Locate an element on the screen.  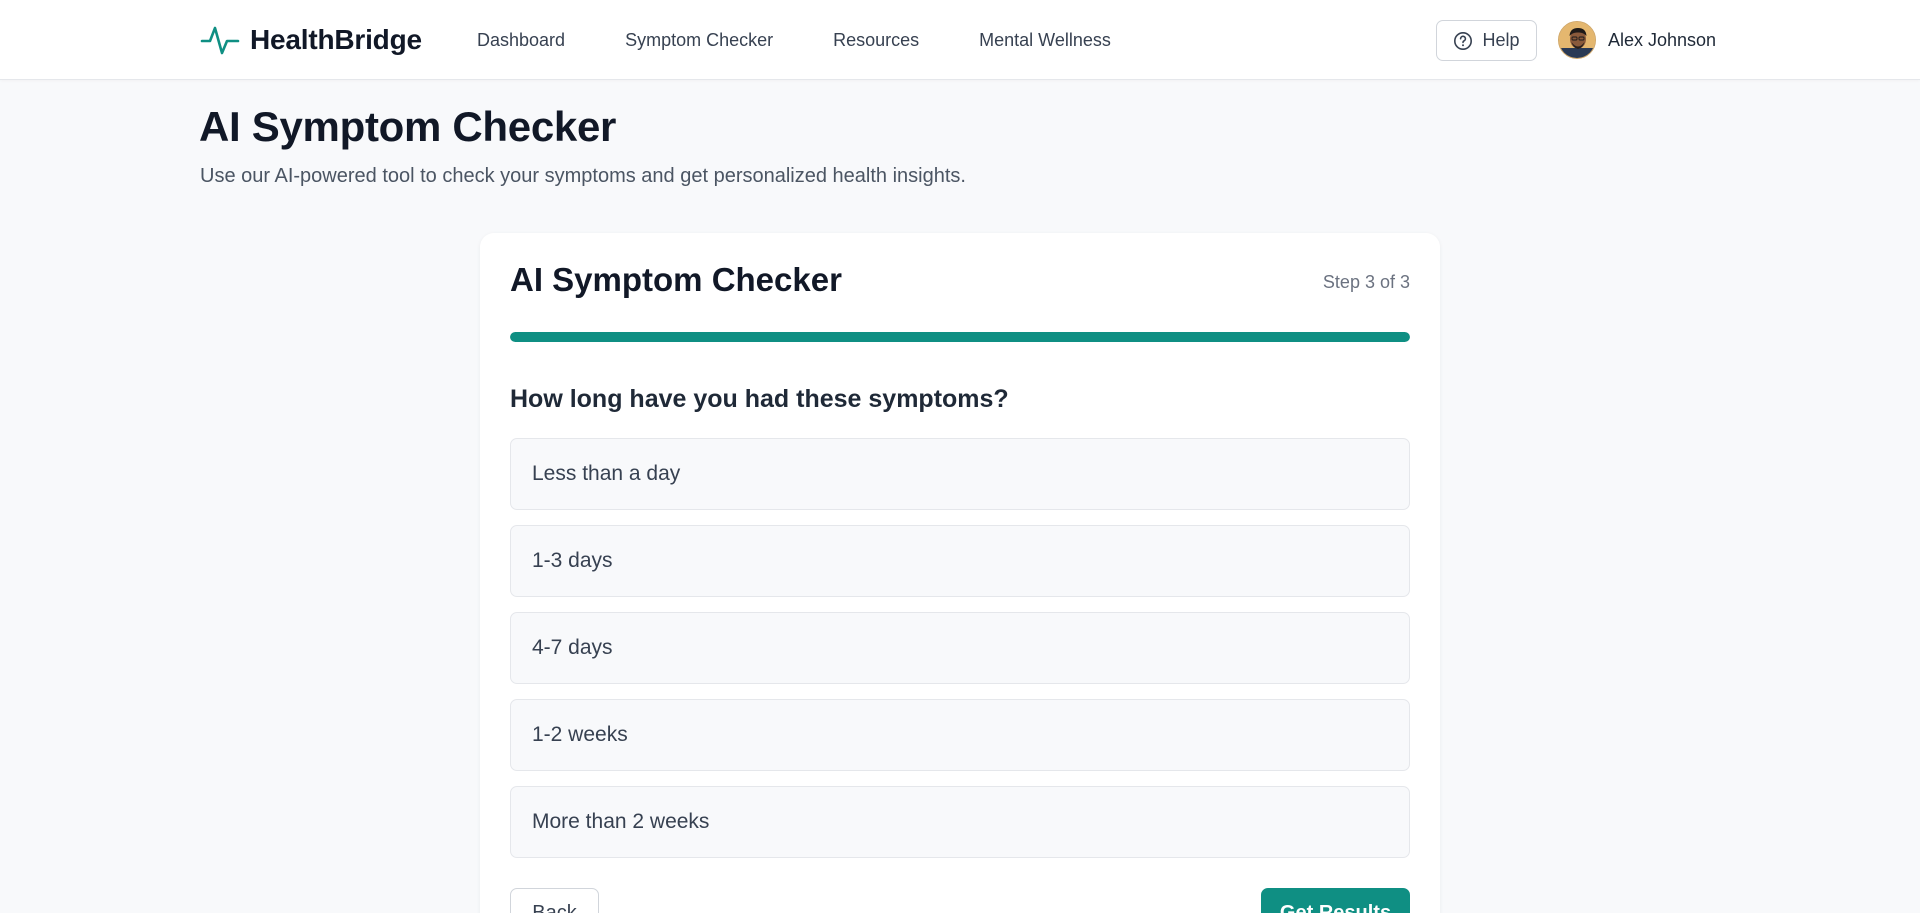
nav-item-resources: Resources is located at coordinates (876, 40).